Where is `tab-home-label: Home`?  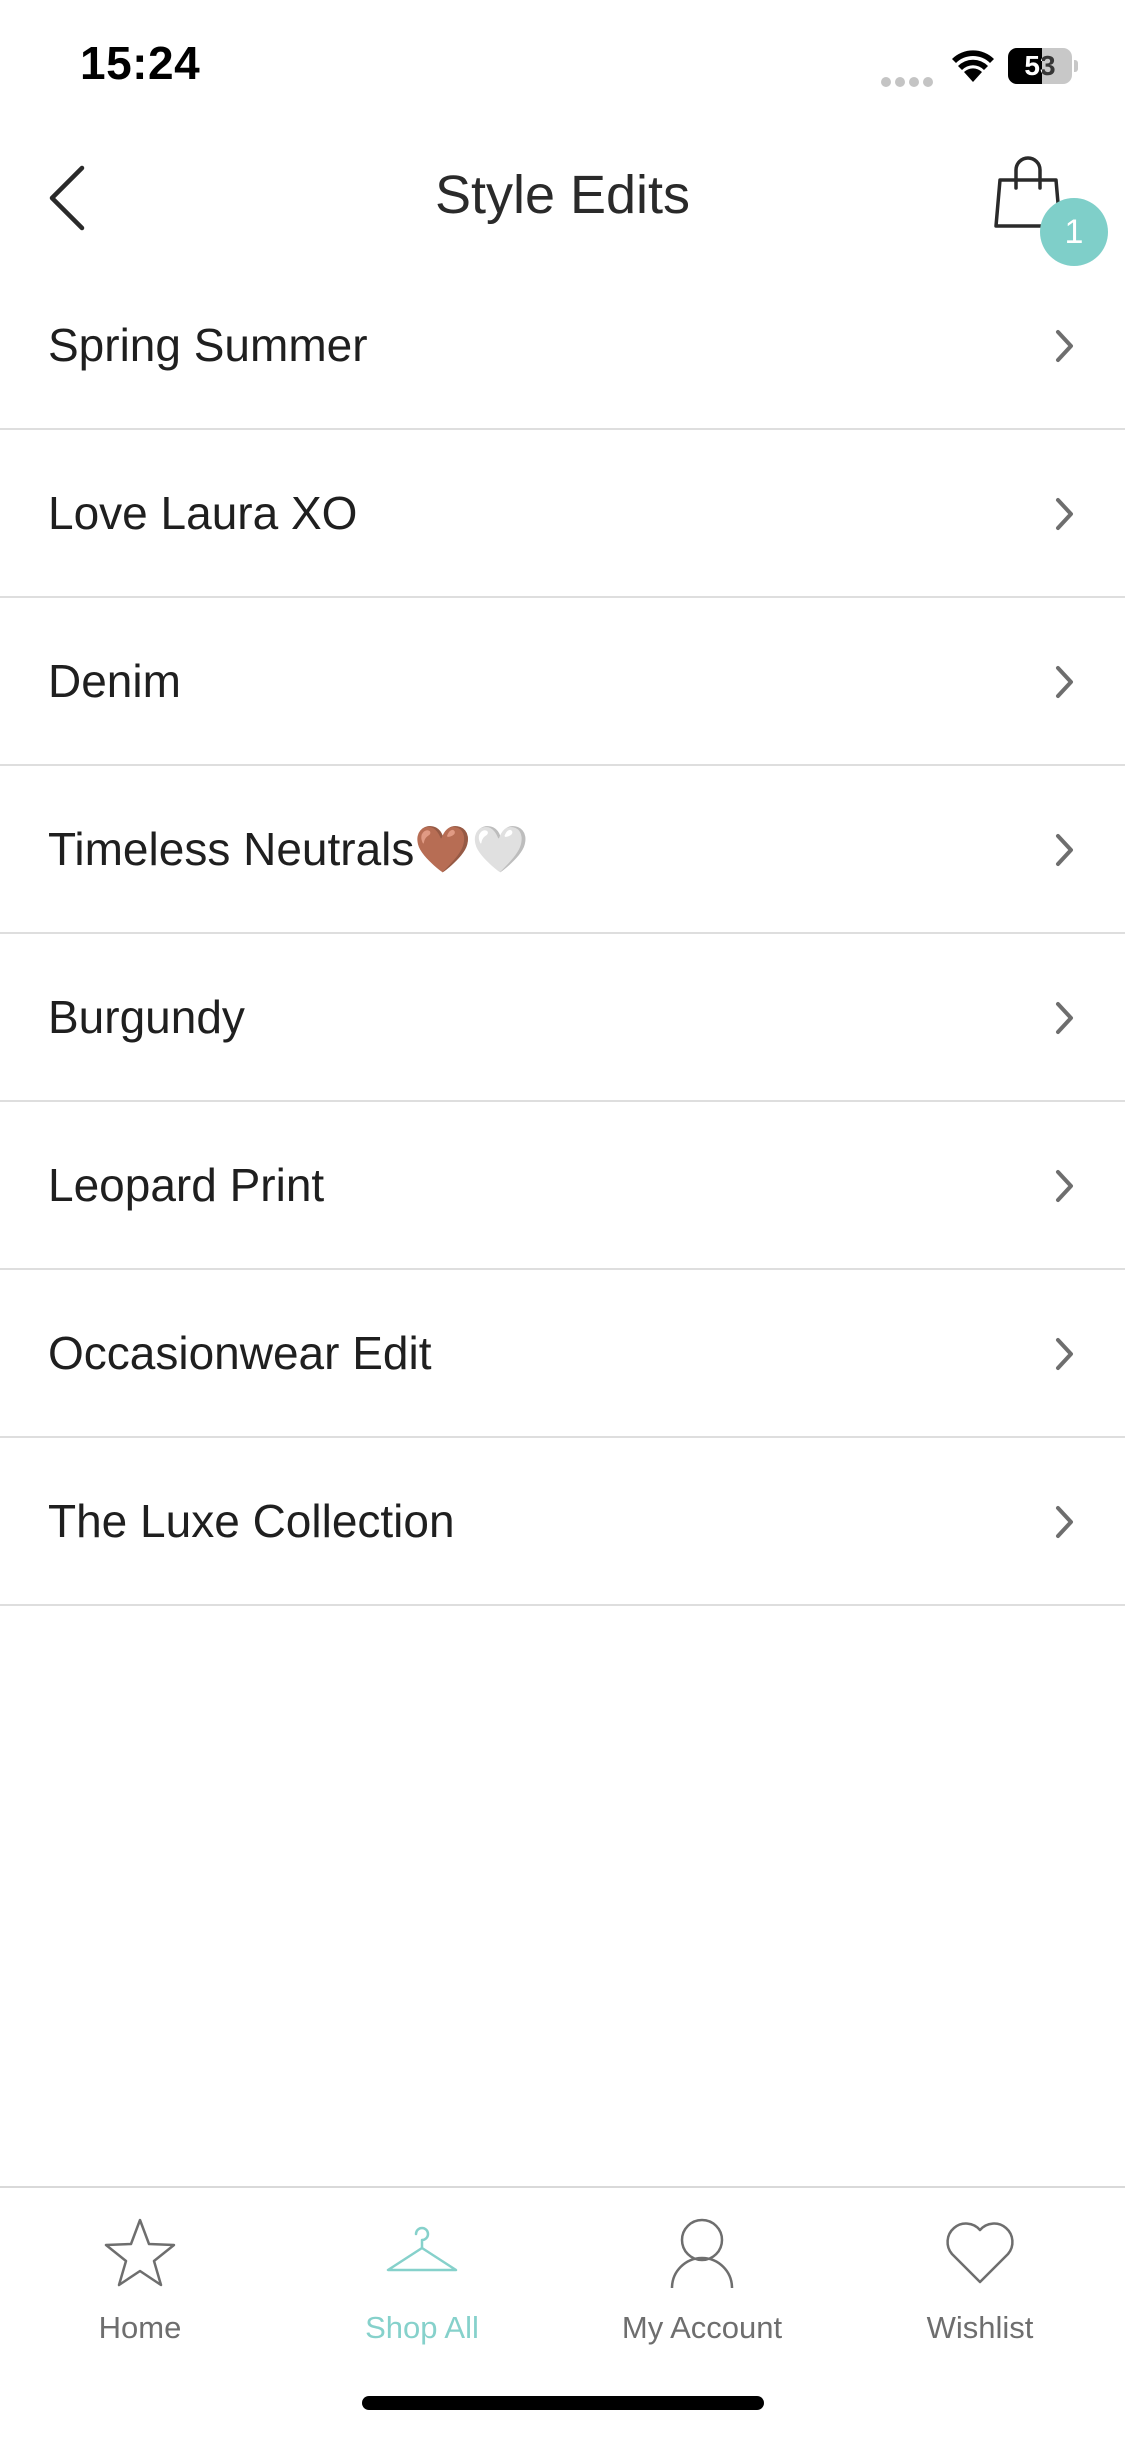 tab-home-label: Home is located at coordinates (140, 2327).